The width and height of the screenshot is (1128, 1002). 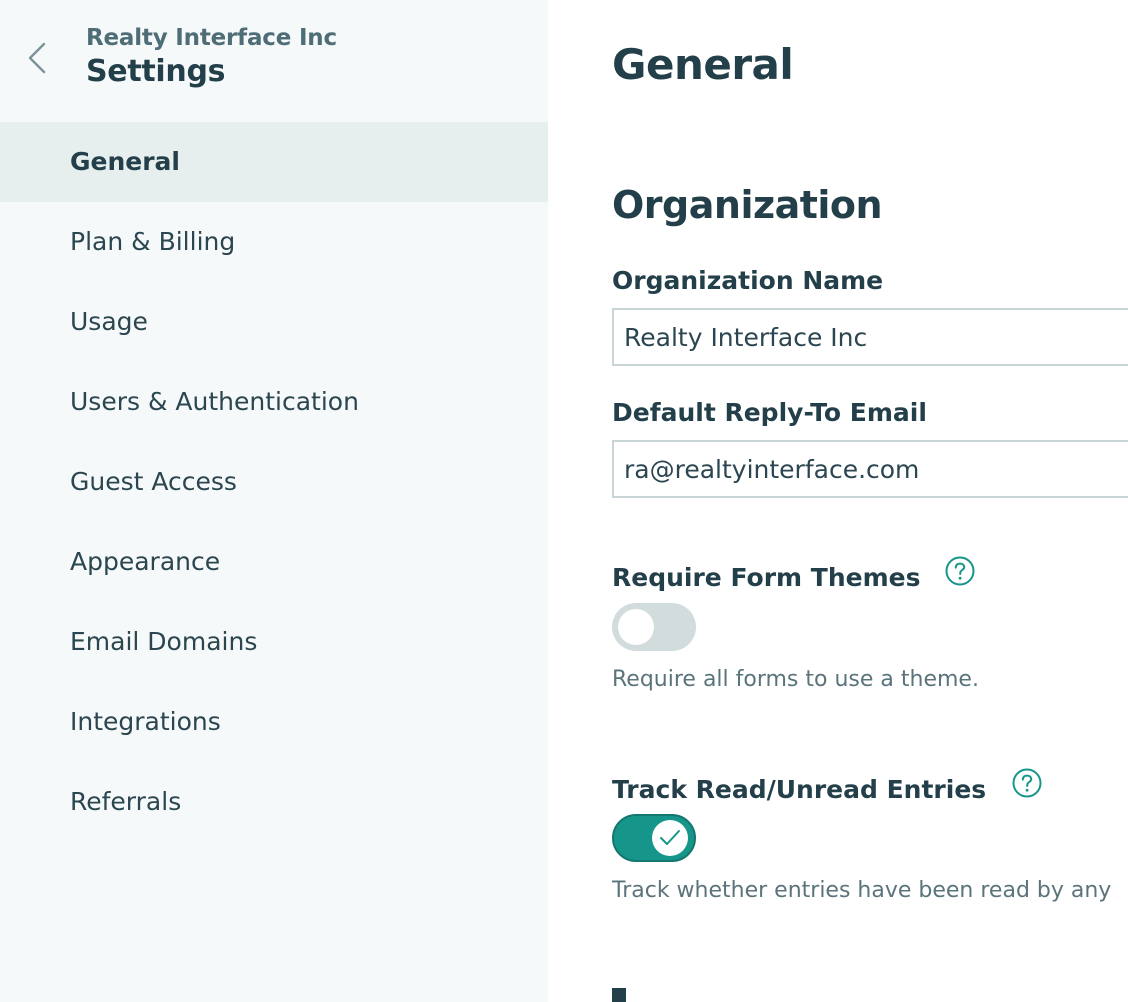 I want to click on org-name-label: Organization Name, so click(x=748, y=280).